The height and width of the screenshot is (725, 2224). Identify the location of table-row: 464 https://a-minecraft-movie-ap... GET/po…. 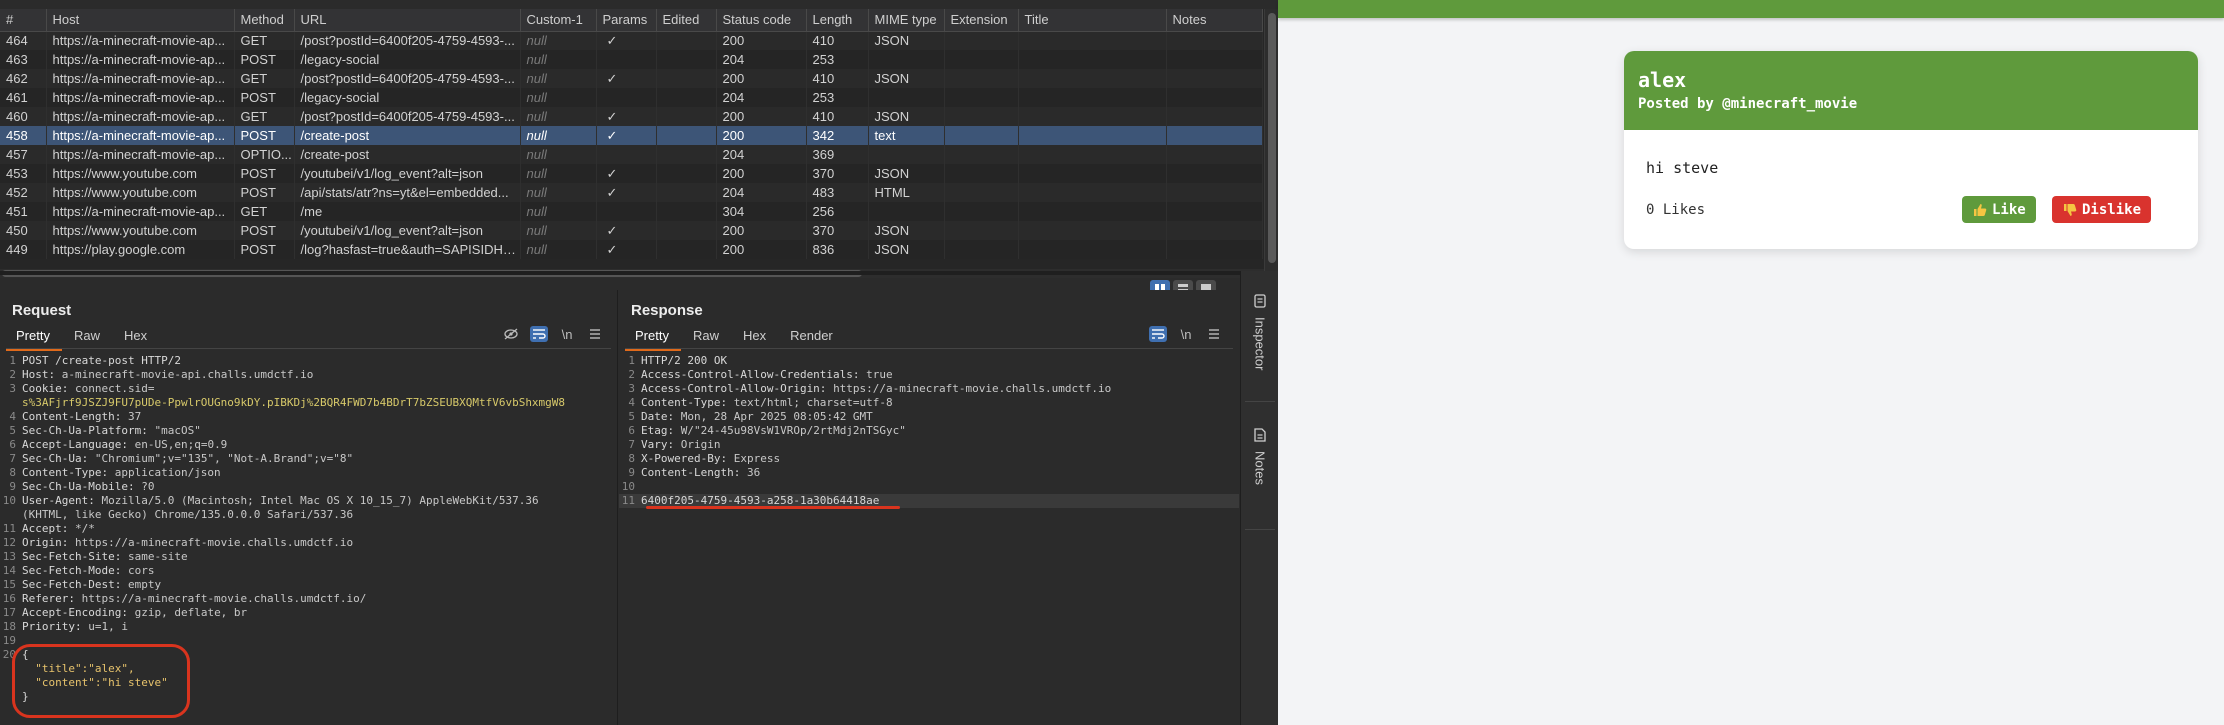
(631, 40).